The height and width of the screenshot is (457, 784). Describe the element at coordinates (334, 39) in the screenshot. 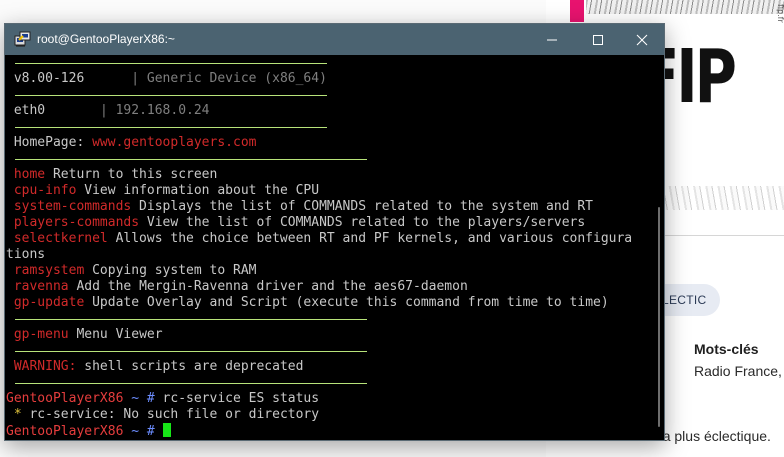

I see `title-bar: root@GentooPlayerX86:~` at that location.